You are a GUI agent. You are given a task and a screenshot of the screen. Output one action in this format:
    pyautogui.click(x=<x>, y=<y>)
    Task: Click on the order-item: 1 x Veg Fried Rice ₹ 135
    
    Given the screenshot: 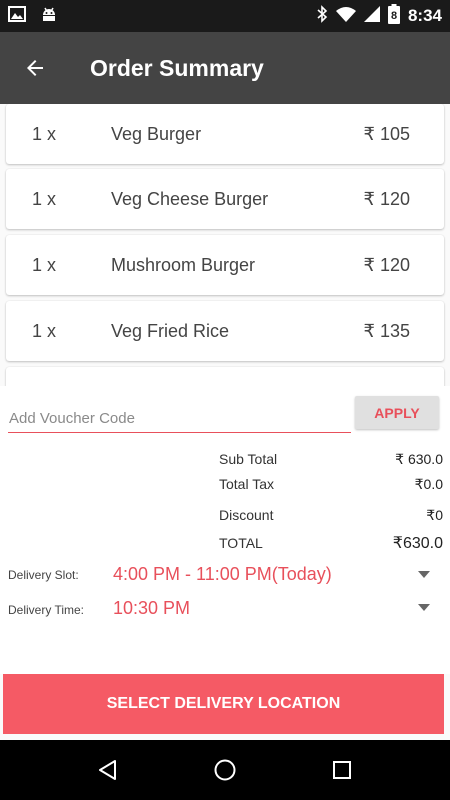 What is the action you would take?
    pyautogui.click(x=225, y=331)
    